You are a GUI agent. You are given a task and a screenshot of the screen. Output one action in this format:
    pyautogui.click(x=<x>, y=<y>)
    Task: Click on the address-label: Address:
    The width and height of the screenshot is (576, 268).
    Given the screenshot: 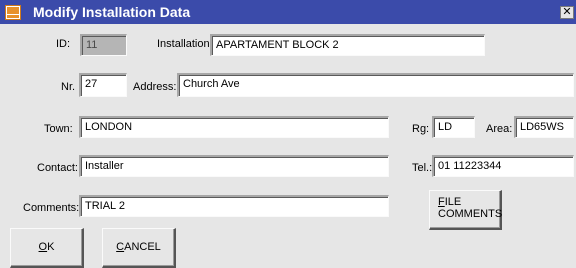 What is the action you would take?
    pyautogui.click(x=155, y=87)
    